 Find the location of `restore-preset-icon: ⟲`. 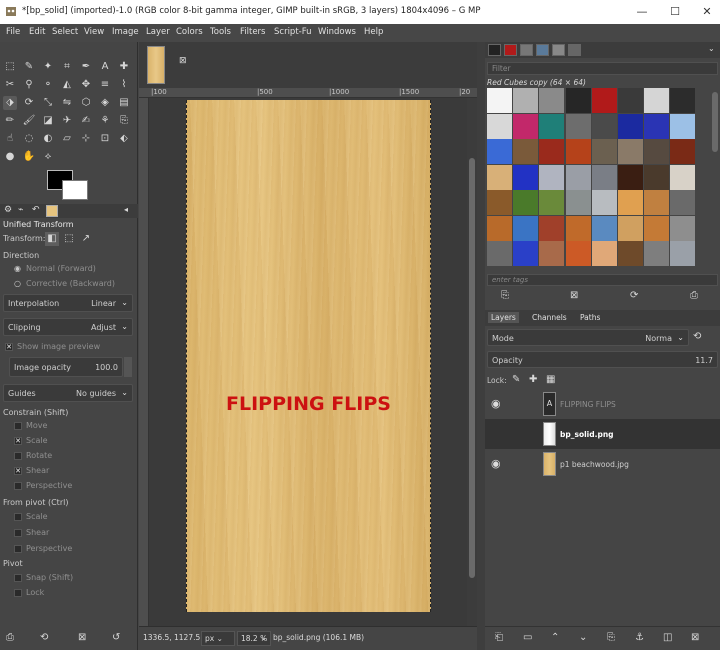

restore-preset-icon: ⟲ is located at coordinates (44, 637).